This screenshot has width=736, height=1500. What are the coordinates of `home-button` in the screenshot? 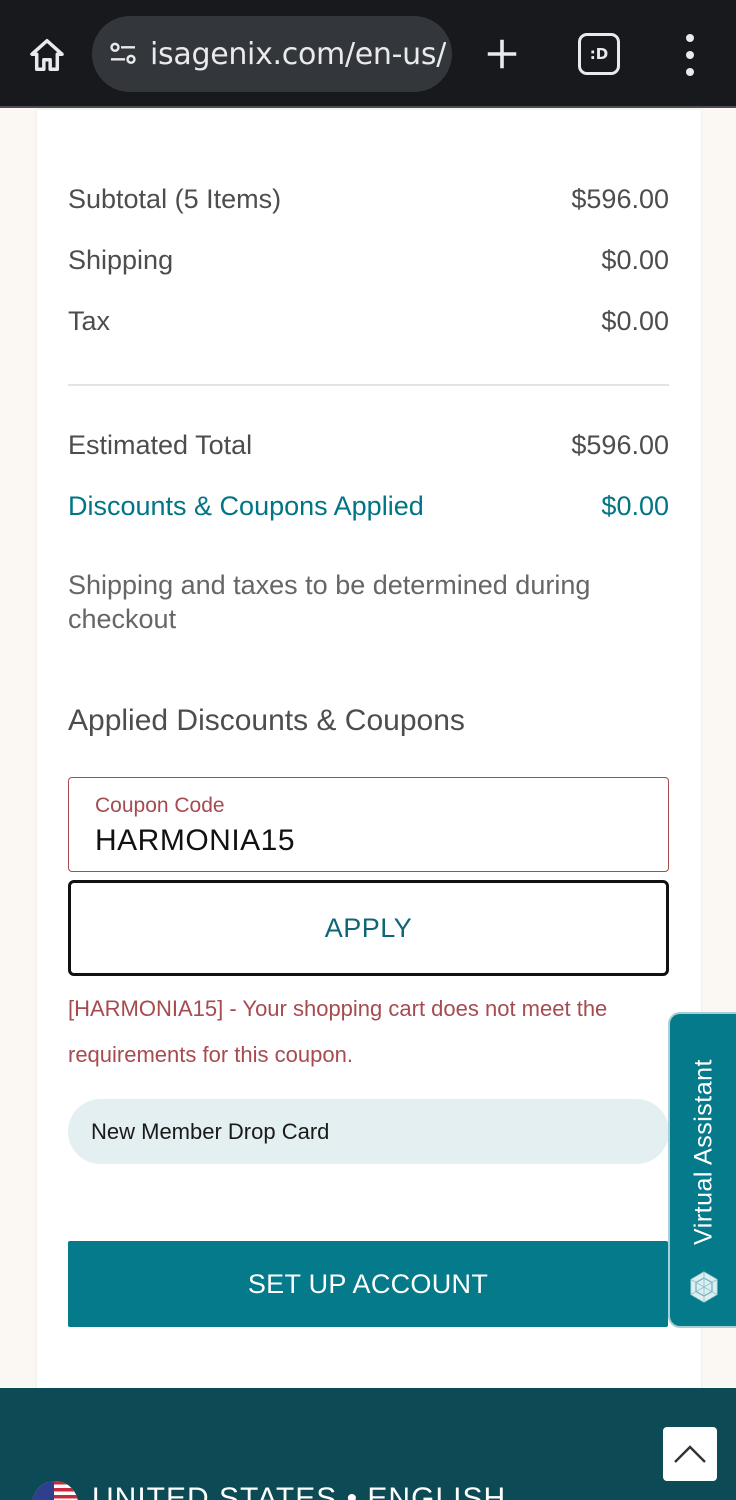 It's located at (47, 55).